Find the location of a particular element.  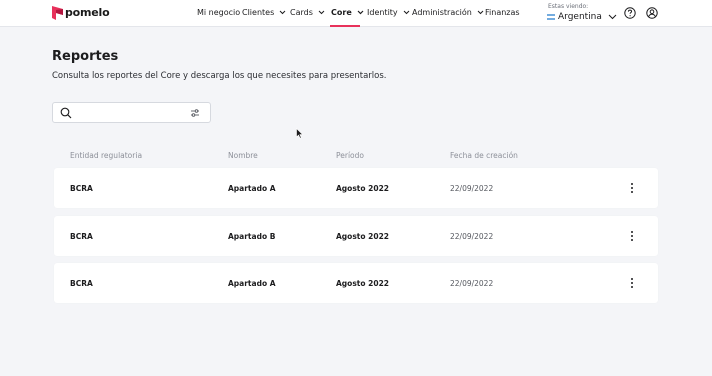

column-header-entidad: Entidad regulatoria is located at coordinates (106, 155).